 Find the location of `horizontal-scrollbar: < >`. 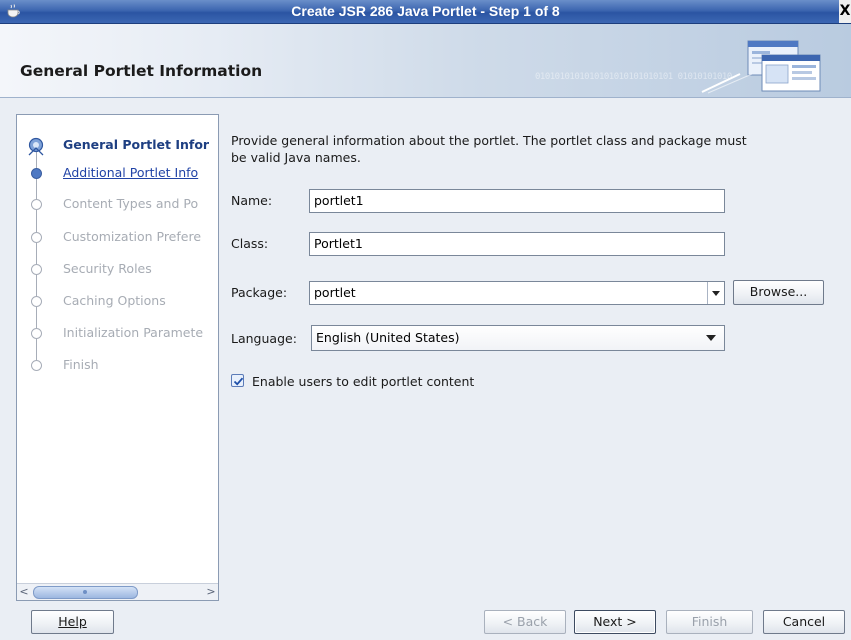

horizontal-scrollbar: < > is located at coordinates (117, 591).